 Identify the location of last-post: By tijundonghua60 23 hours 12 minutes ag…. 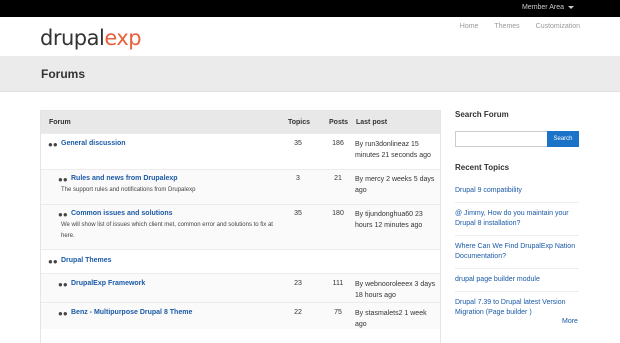
(396, 220).